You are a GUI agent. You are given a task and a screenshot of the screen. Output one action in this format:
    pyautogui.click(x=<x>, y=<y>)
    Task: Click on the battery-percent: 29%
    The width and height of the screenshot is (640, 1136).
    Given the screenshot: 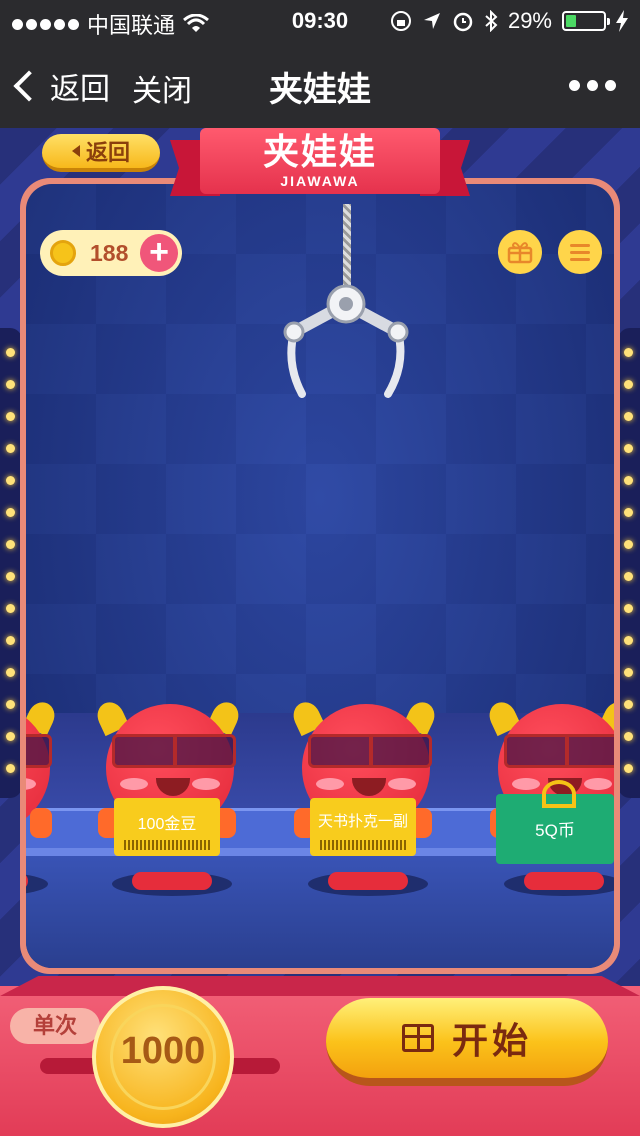 What is the action you would take?
    pyautogui.click(x=529, y=20)
    